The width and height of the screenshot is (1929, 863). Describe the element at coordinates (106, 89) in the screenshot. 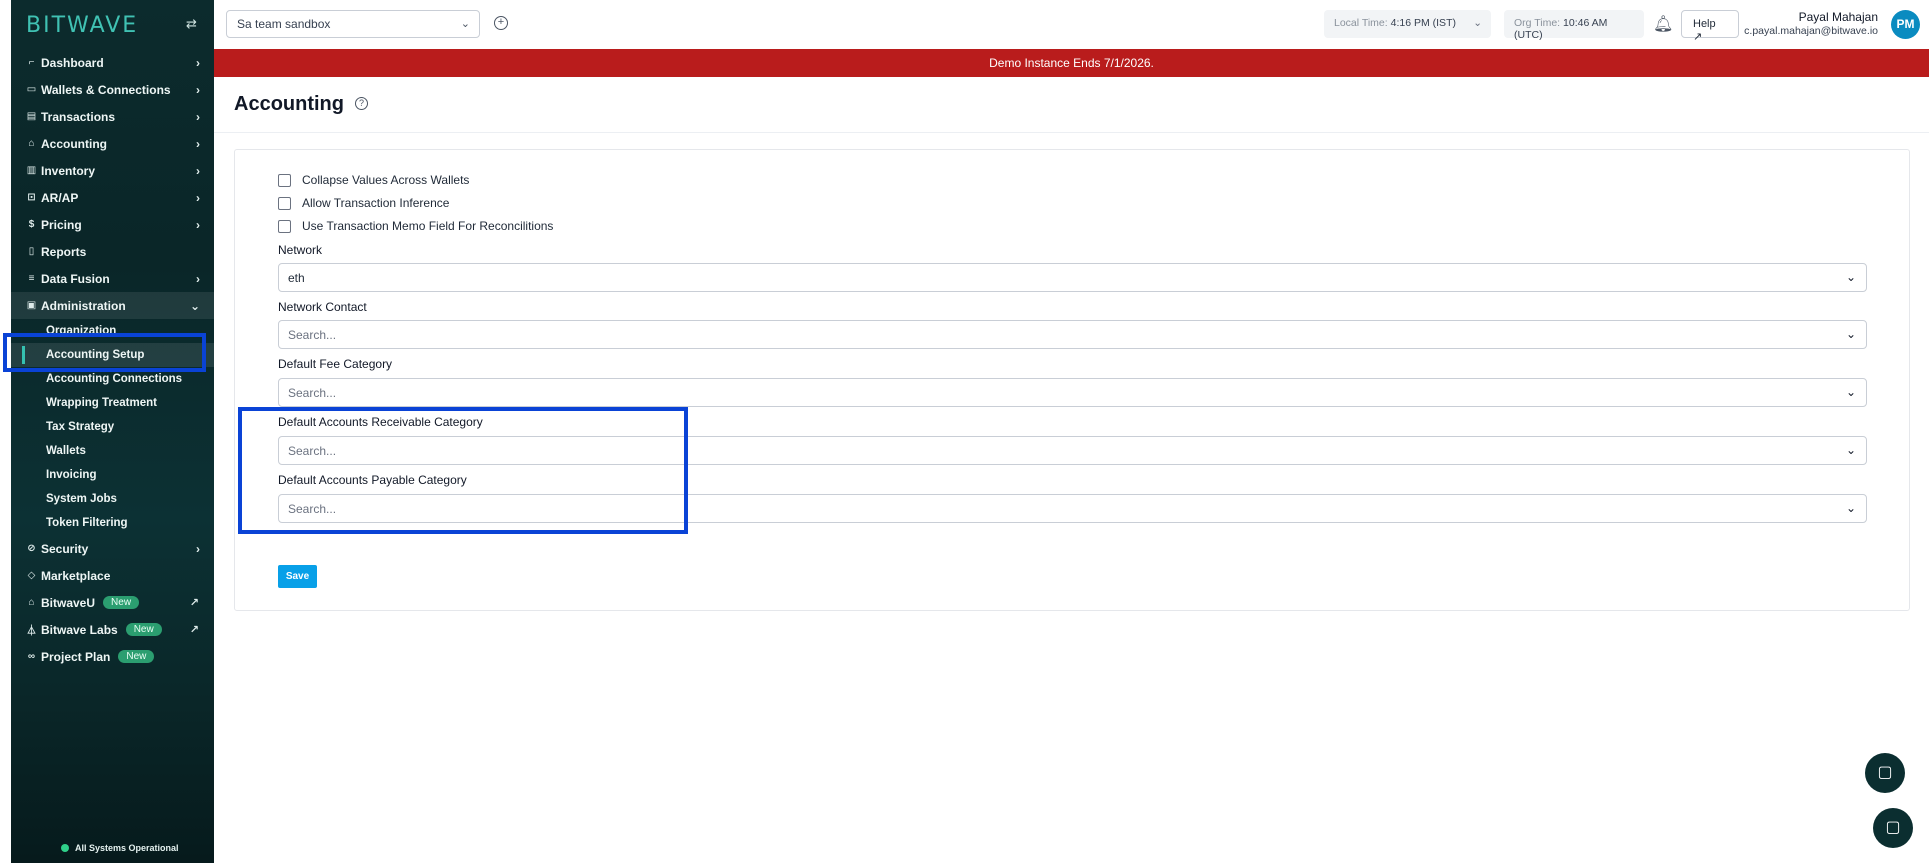

I see `sidebar-item-label: Wallets & Connections` at that location.